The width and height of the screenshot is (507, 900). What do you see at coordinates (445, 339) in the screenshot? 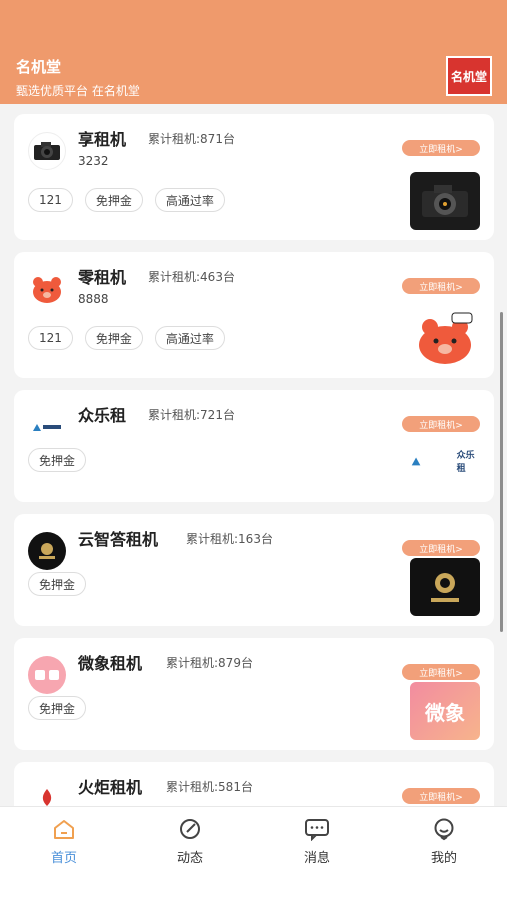
I see `bear-mascot-image` at bounding box center [445, 339].